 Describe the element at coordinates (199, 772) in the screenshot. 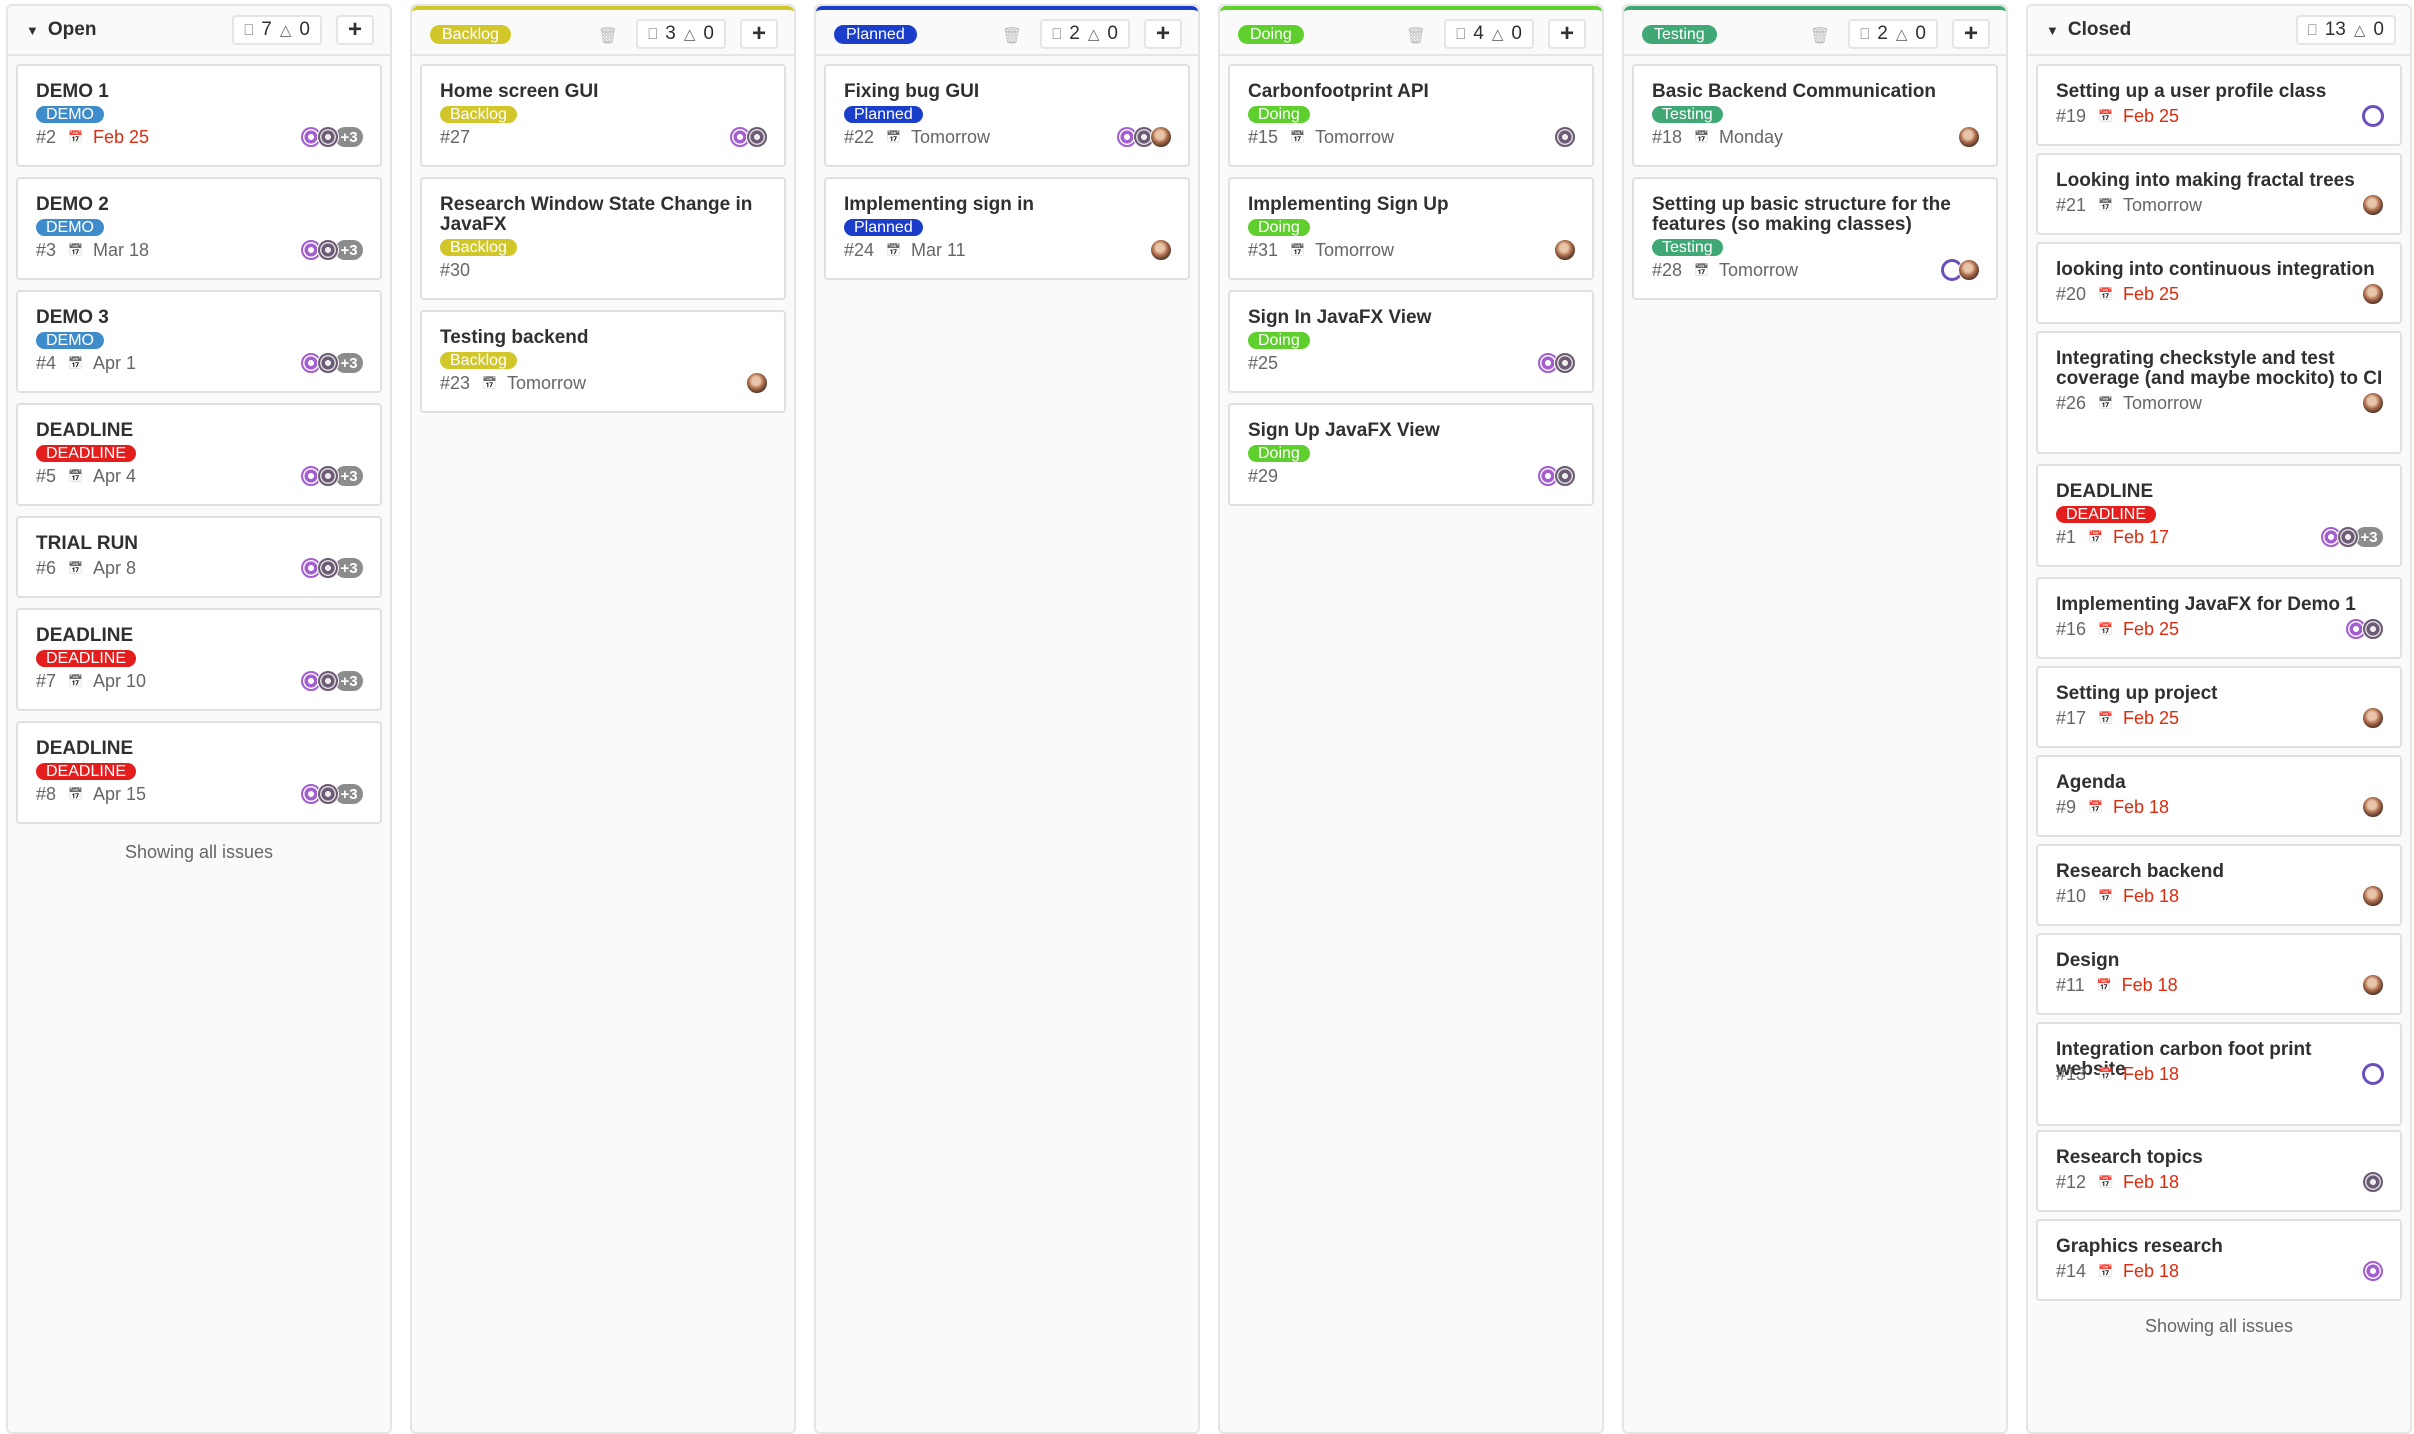

I see `issue-card: DEADLINE DEADLINE #8 📅 Apr 15 +3` at that location.